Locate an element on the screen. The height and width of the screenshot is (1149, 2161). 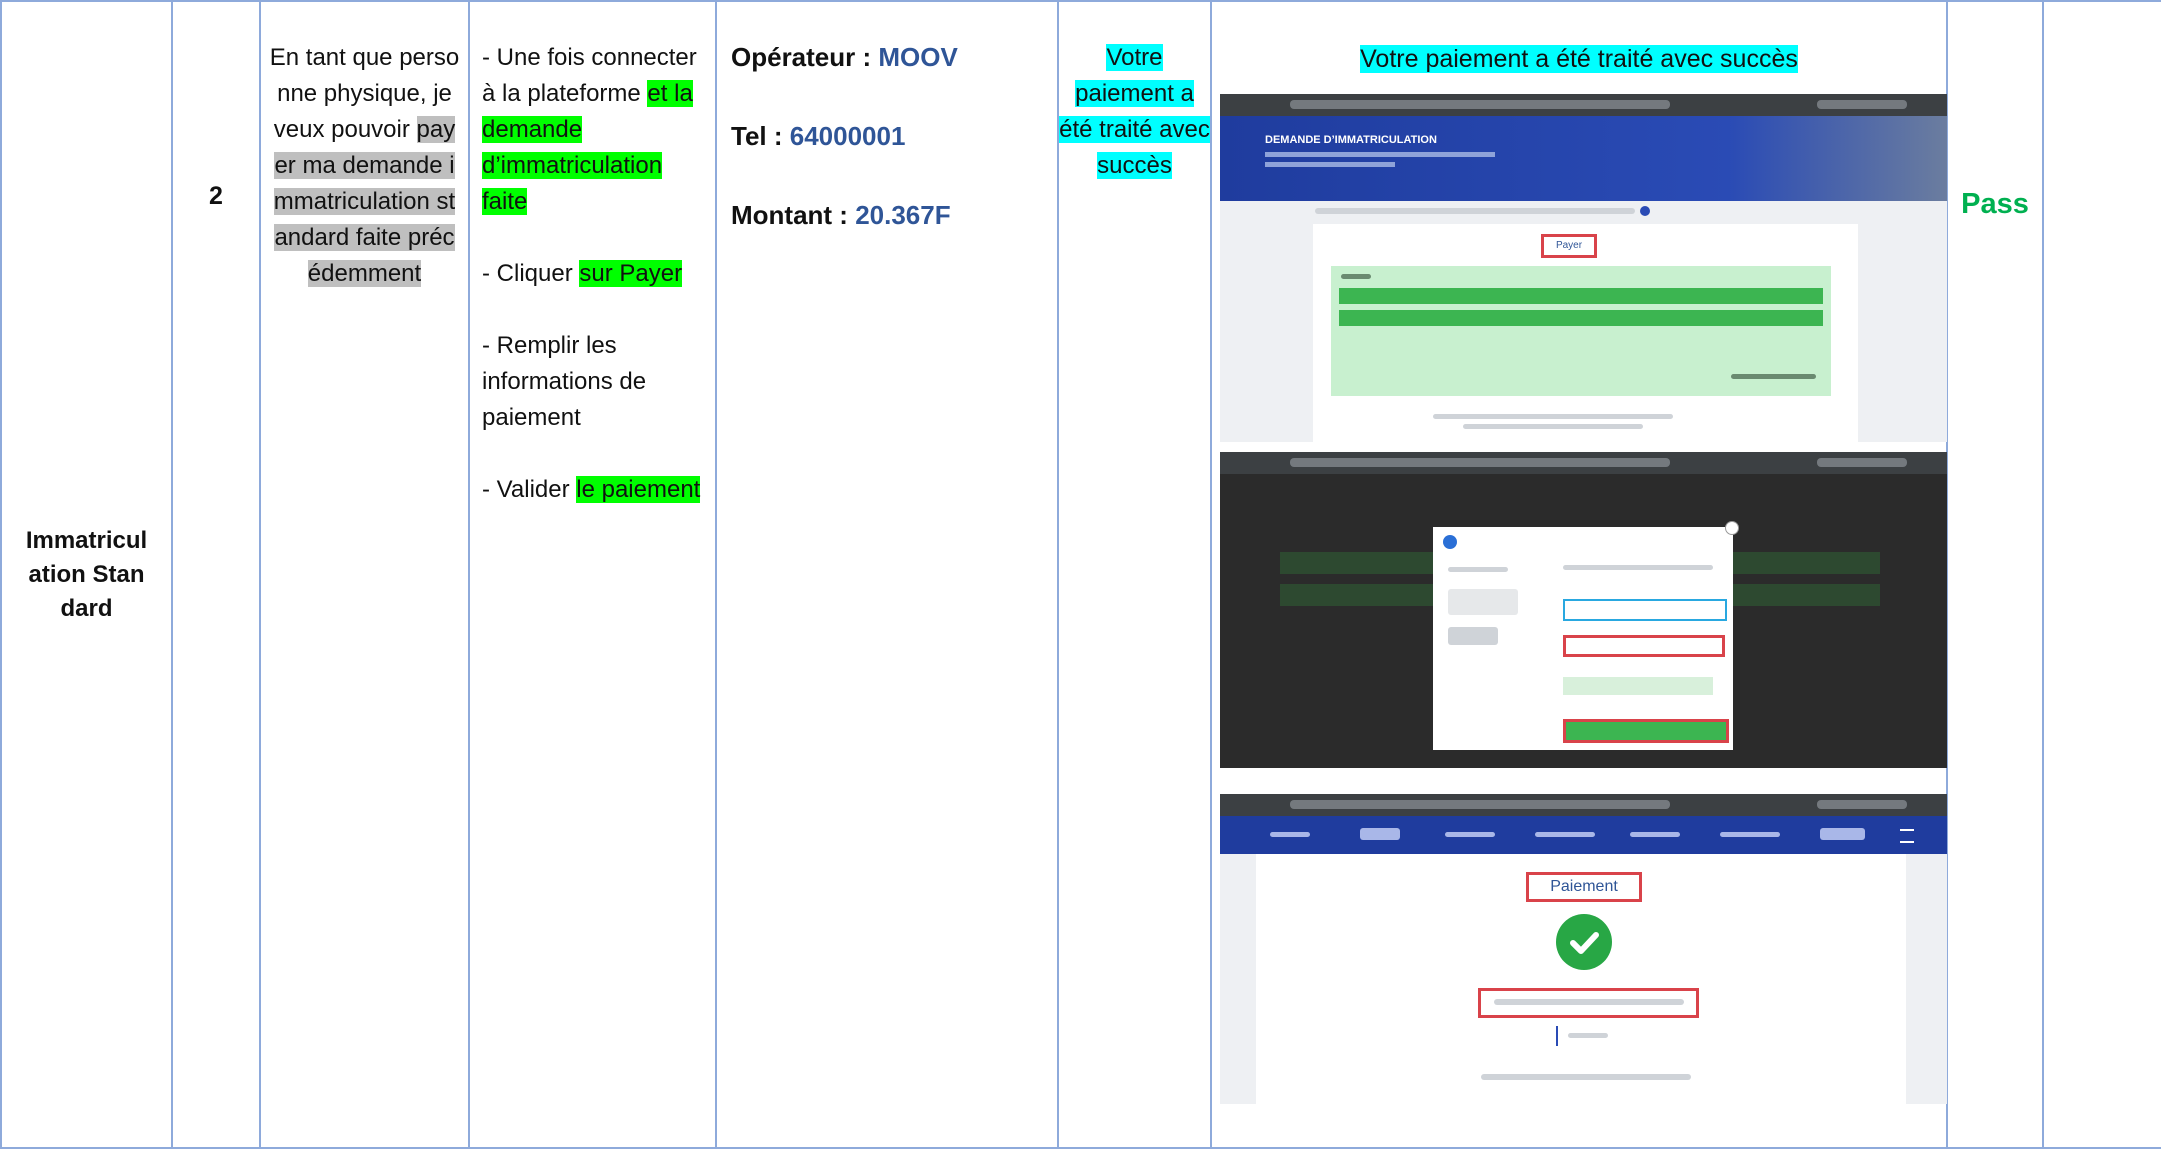
step-highlight: sur Payer is located at coordinates (631, 273).